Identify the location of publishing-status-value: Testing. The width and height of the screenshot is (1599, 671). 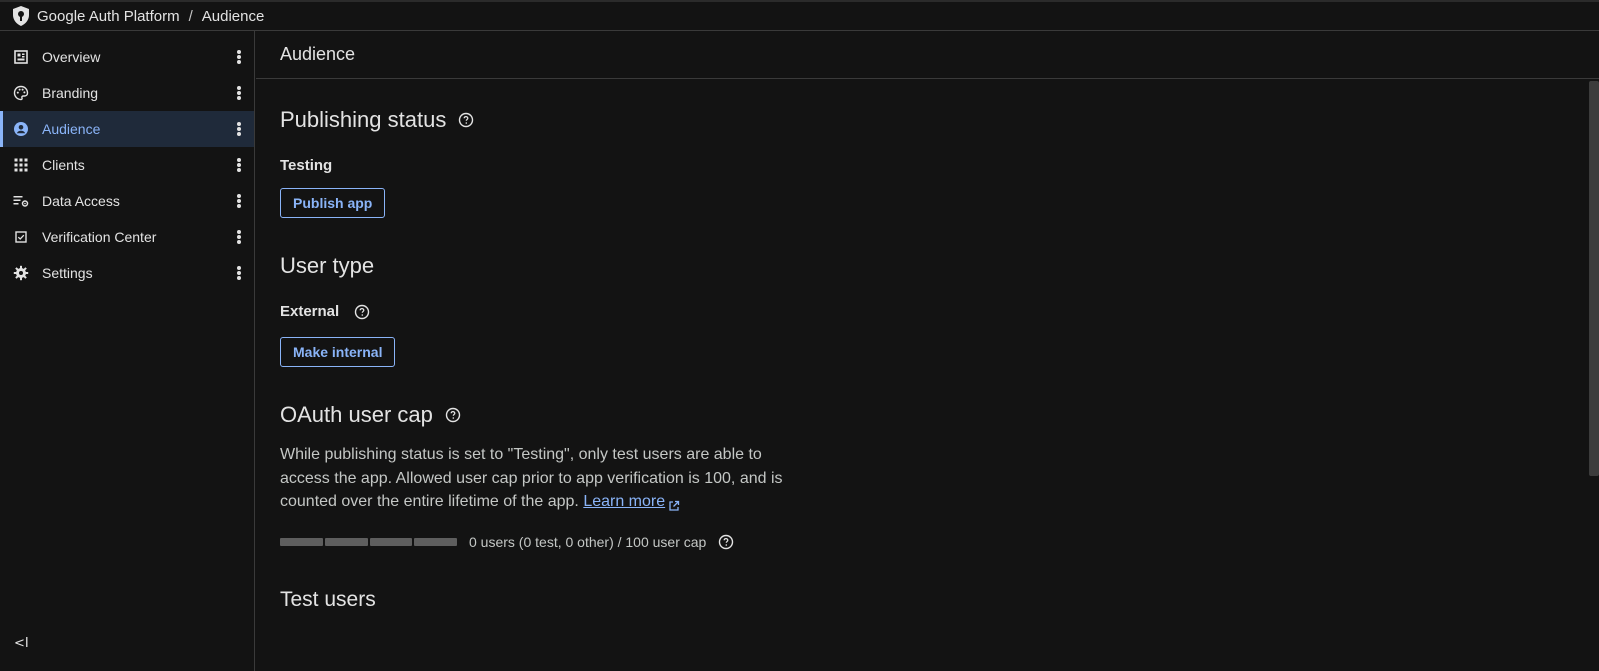
(306, 165).